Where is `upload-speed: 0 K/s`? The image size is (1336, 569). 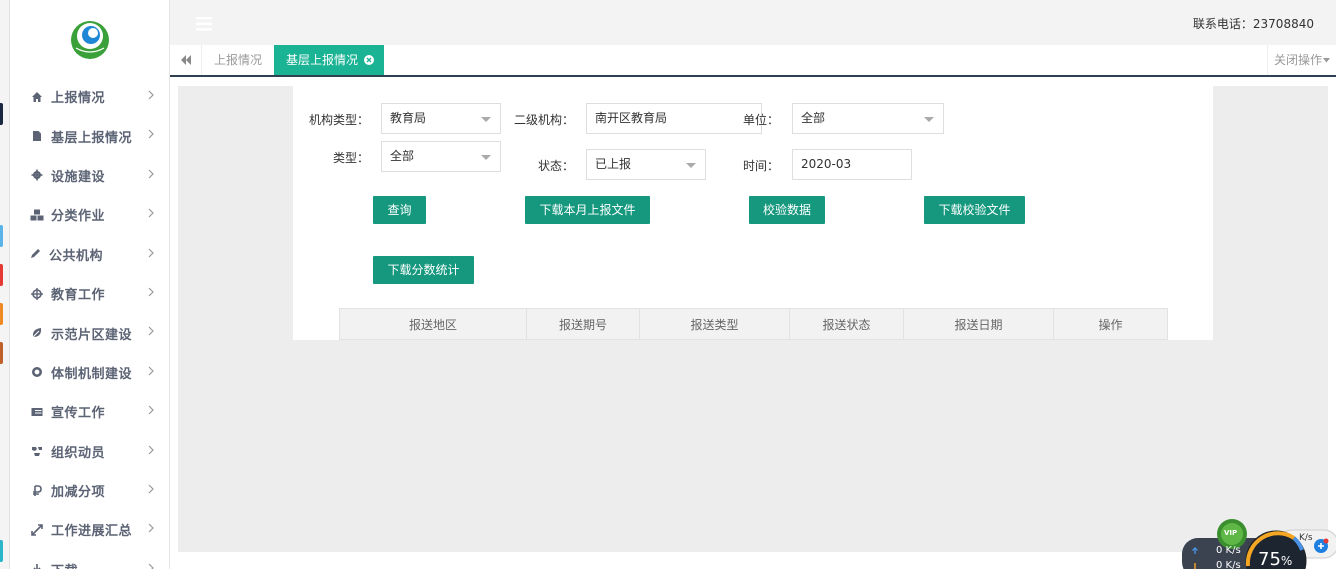 upload-speed: 0 K/s is located at coordinates (1228, 550).